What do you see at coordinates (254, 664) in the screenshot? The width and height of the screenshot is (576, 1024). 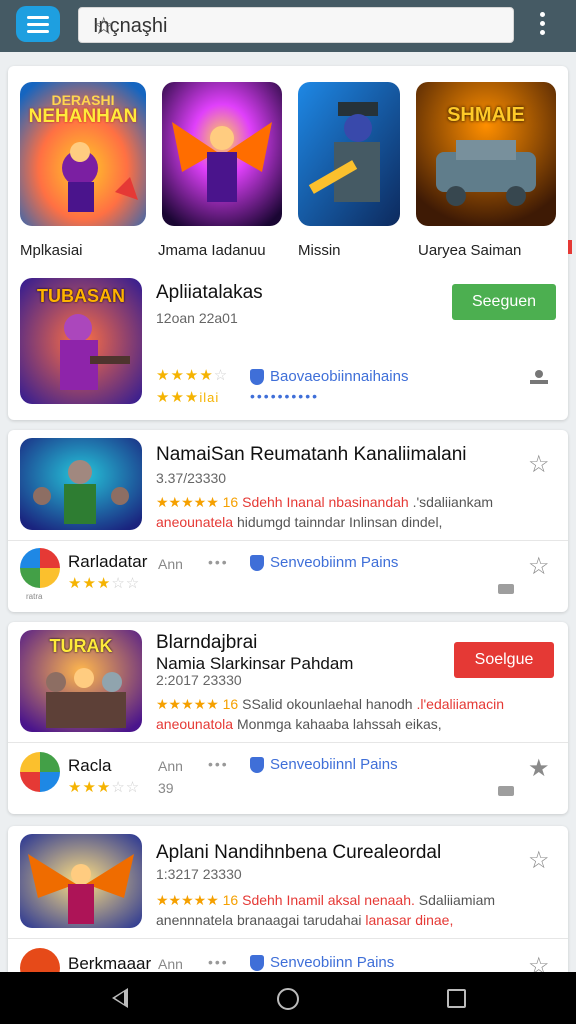 I see `app-title-line-2: Namia Slarkinsar Pahdam` at bounding box center [254, 664].